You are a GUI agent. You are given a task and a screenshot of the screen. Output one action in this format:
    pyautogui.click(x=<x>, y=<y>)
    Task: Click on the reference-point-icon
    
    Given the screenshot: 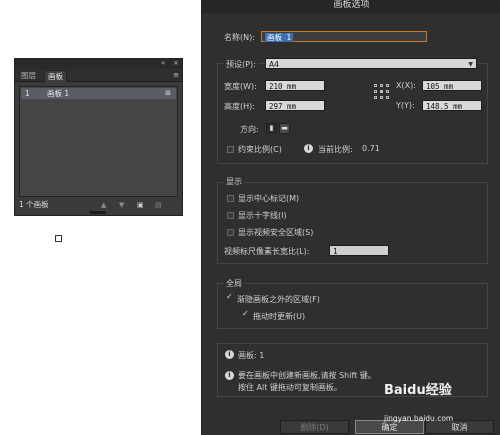 What is the action you would take?
    pyautogui.click(x=381, y=91)
    